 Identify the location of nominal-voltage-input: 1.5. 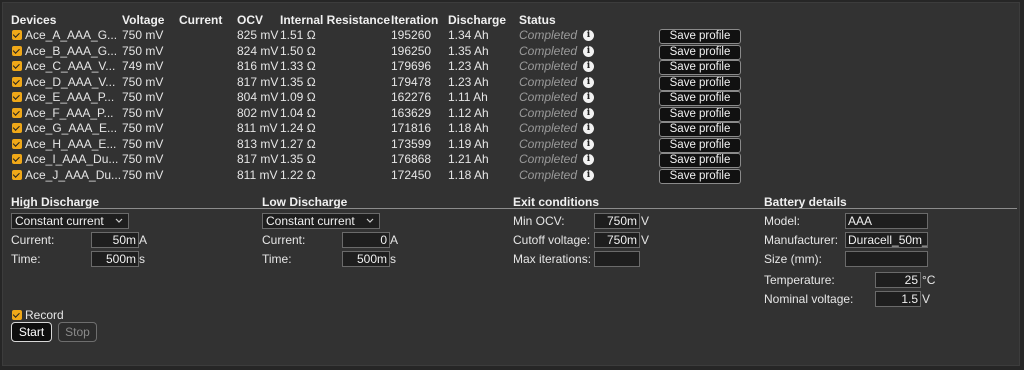
(898, 299).